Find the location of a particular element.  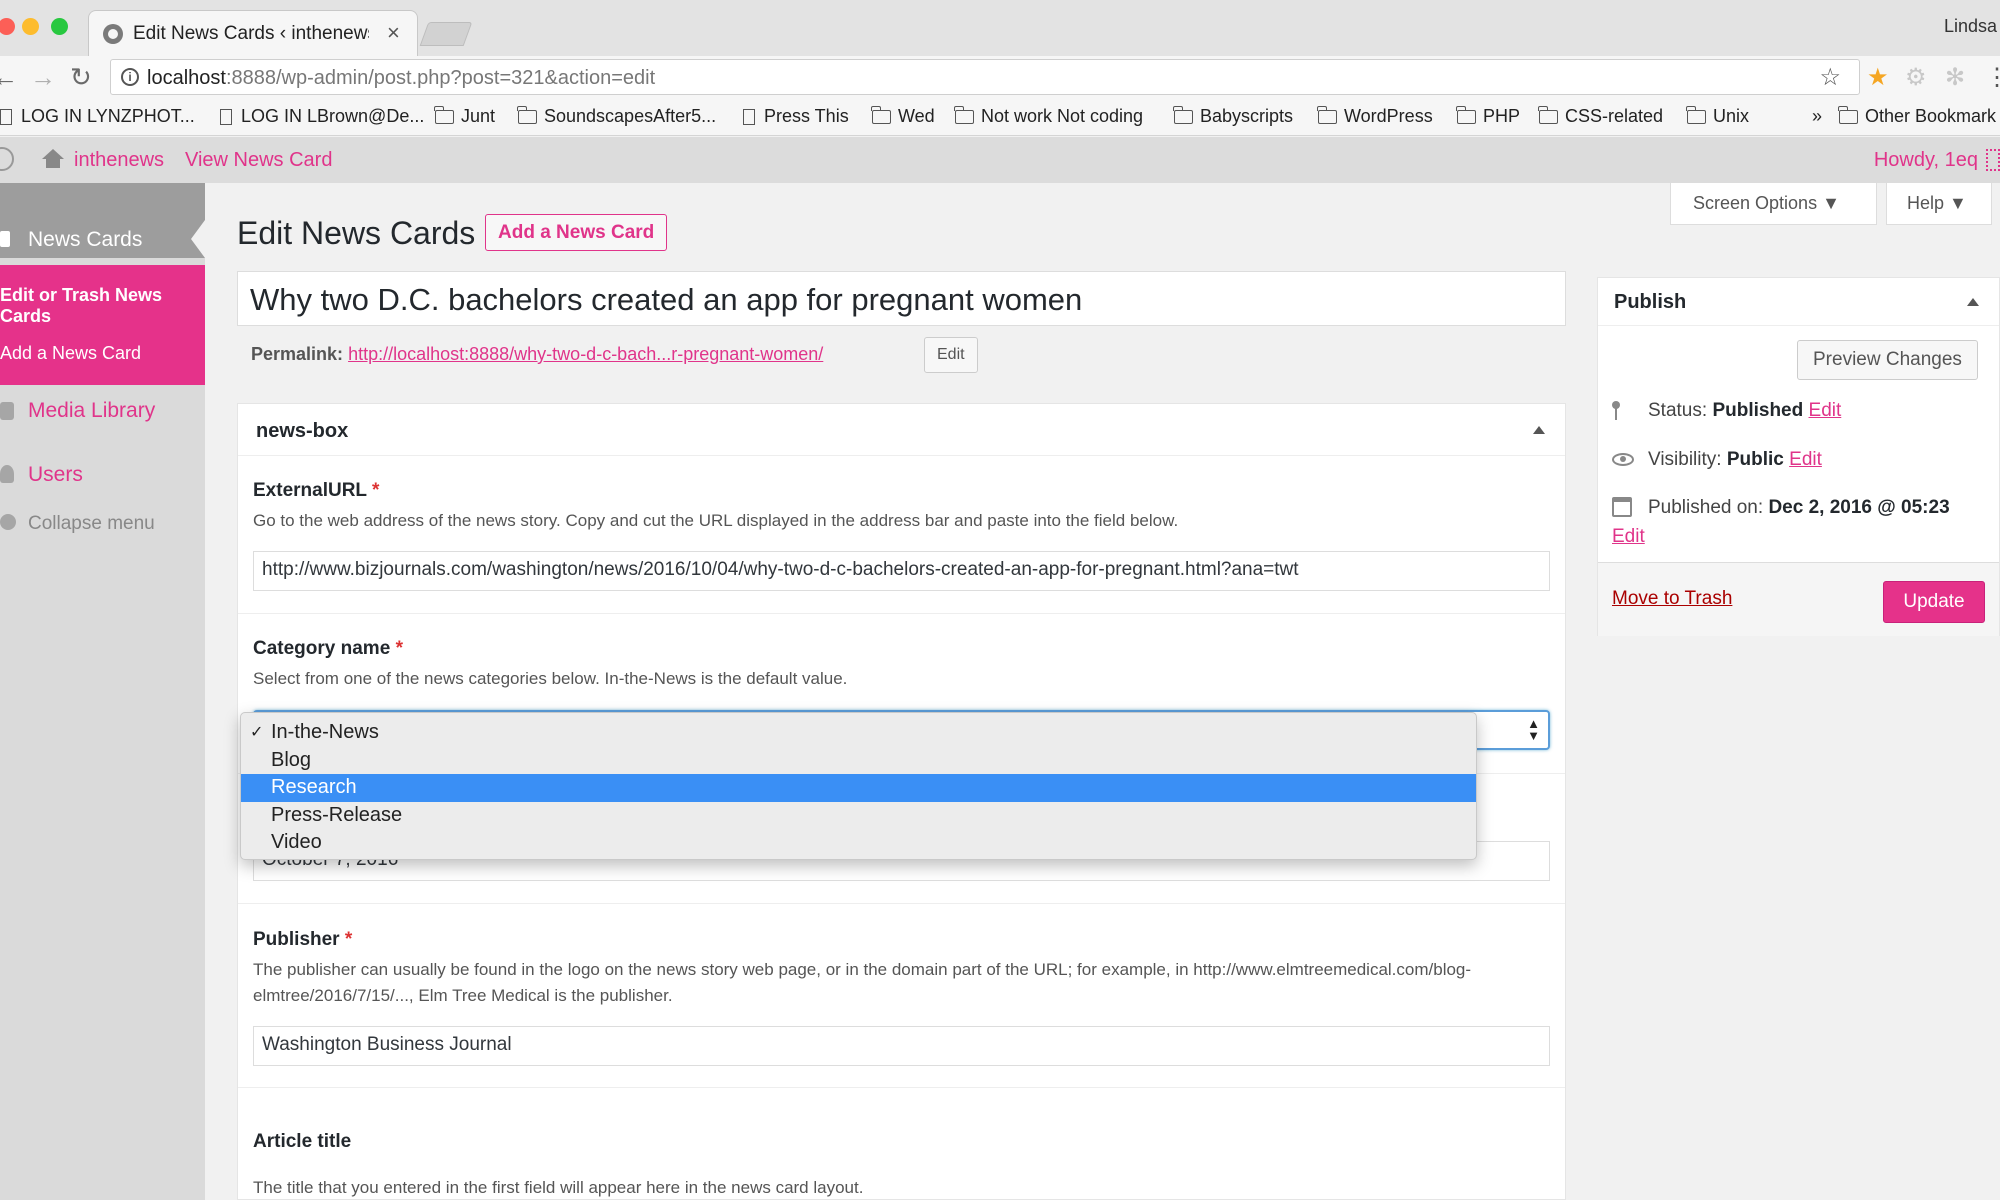

sidebar-item-media-library: Media Library is located at coordinates (91, 411).